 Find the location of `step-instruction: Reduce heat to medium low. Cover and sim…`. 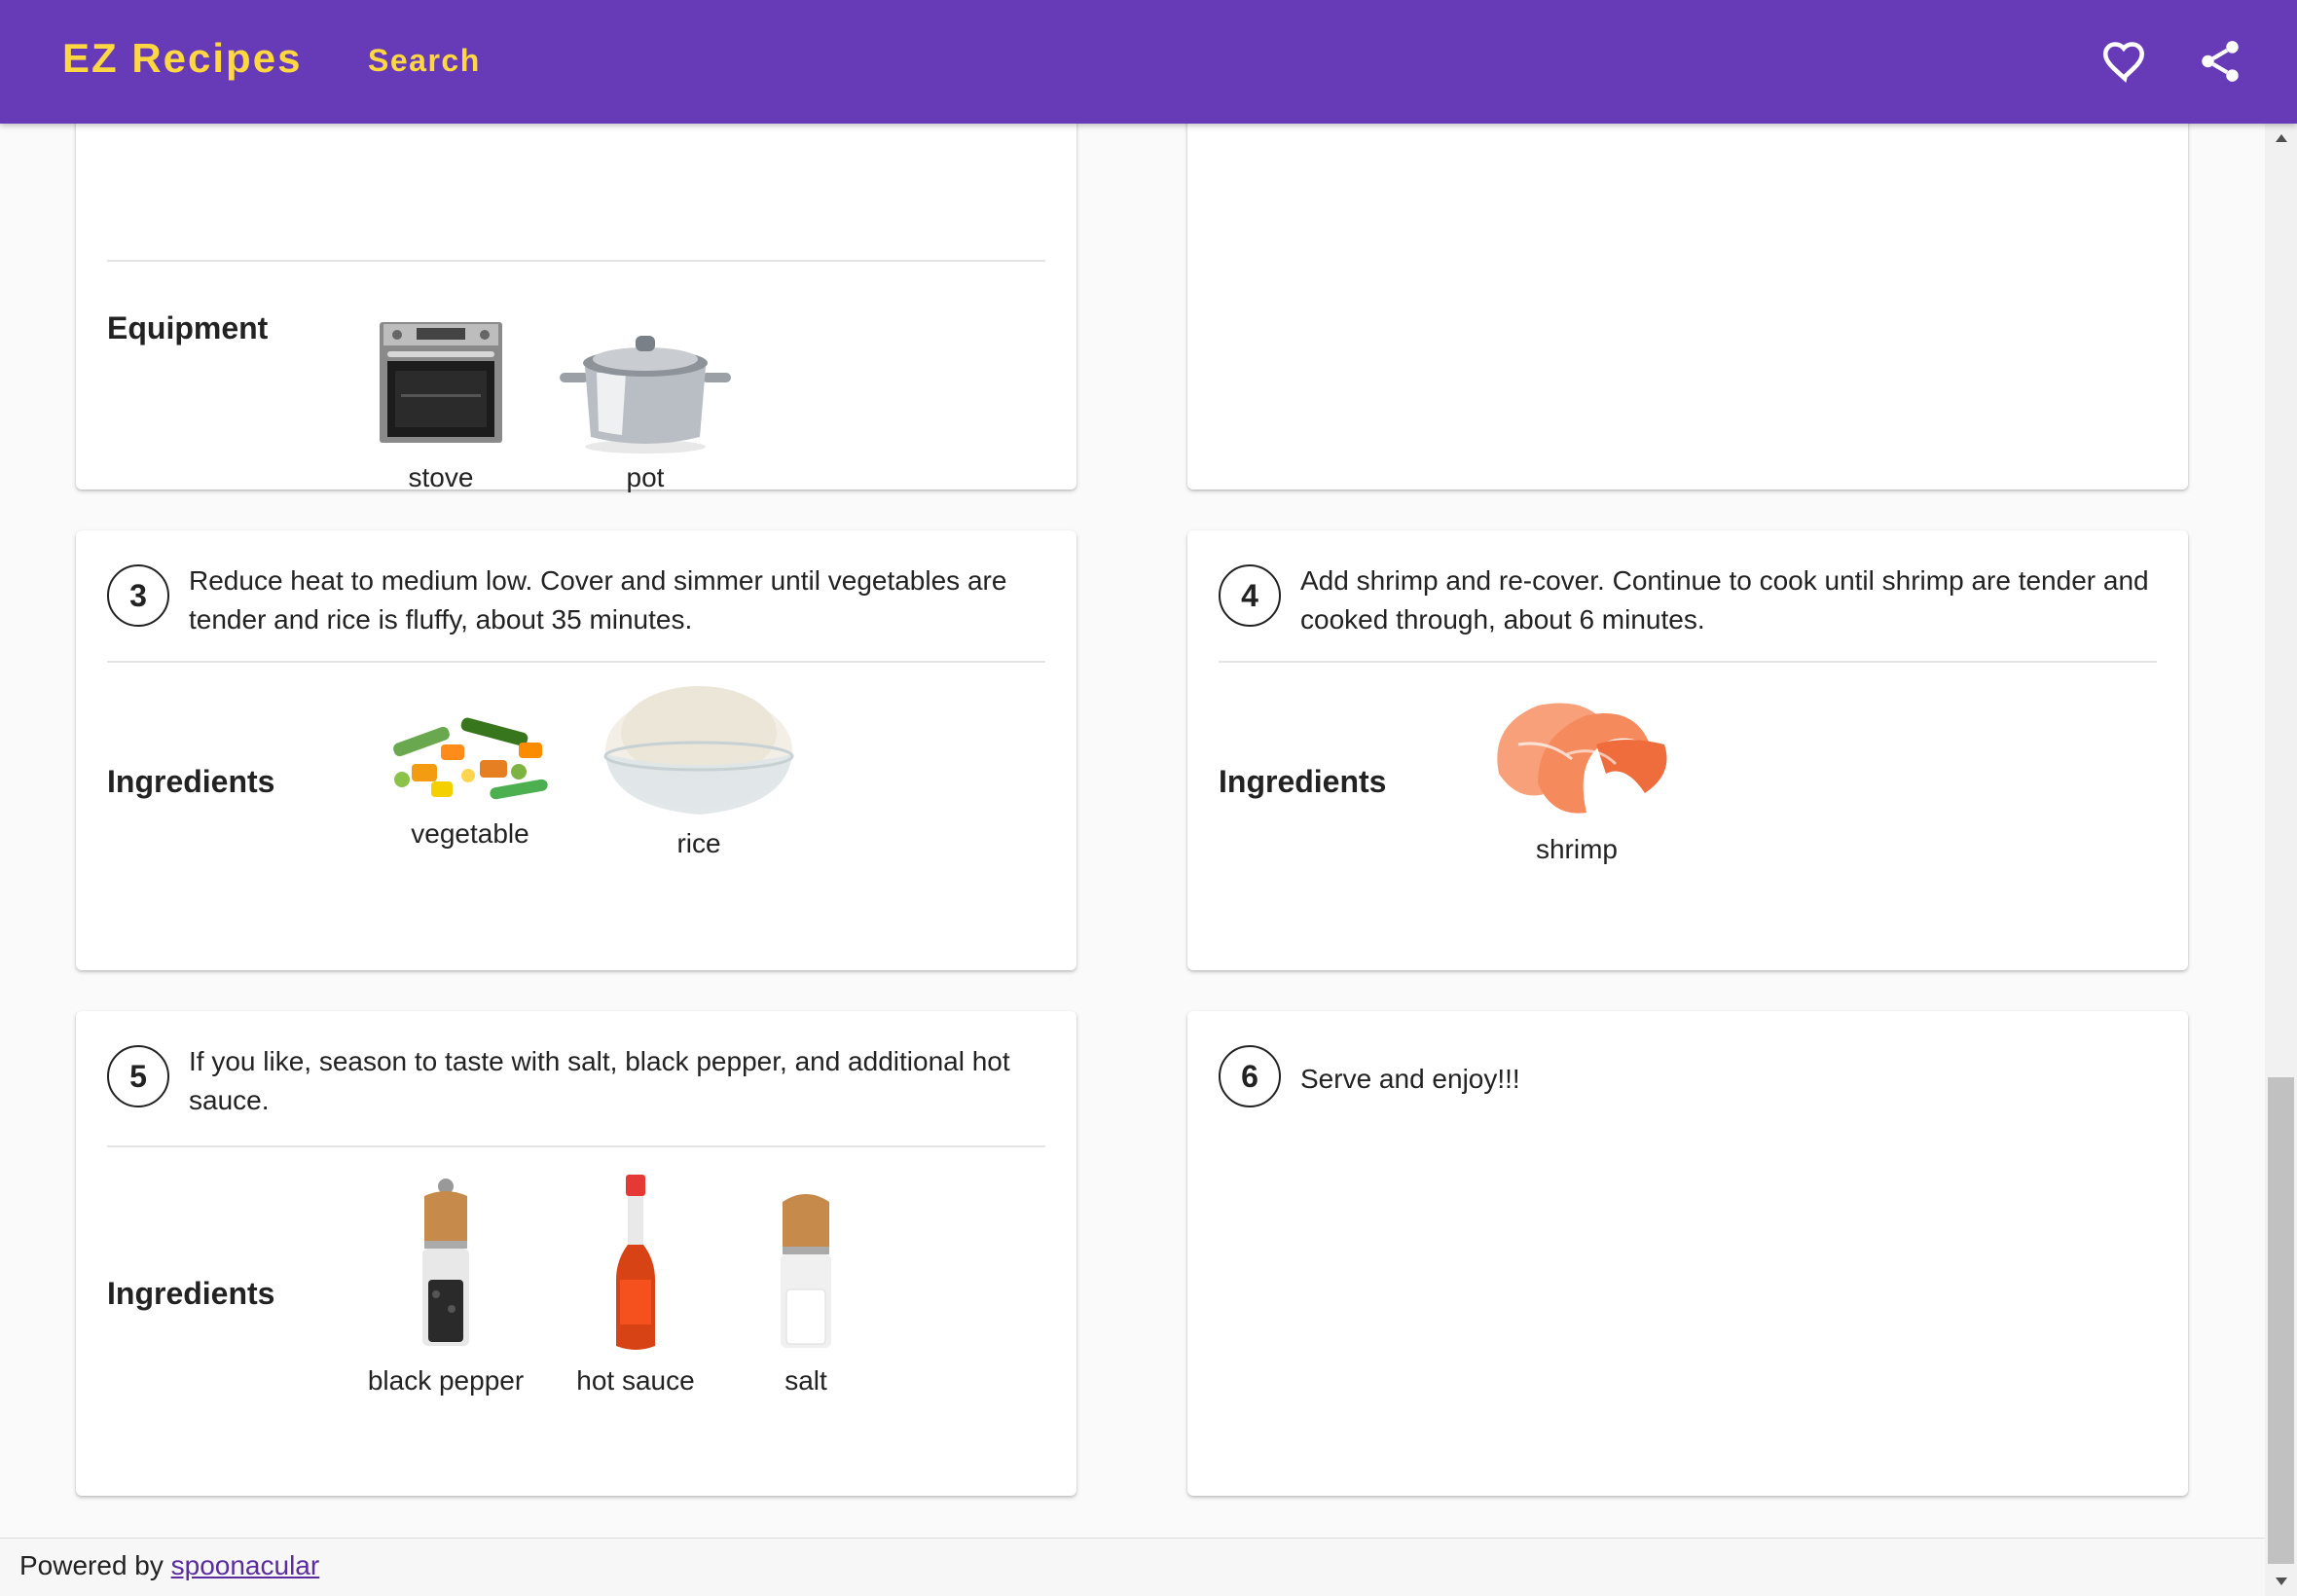

step-instruction: Reduce heat to medium low. Cover and sim… is located at coordinates (598, 600).